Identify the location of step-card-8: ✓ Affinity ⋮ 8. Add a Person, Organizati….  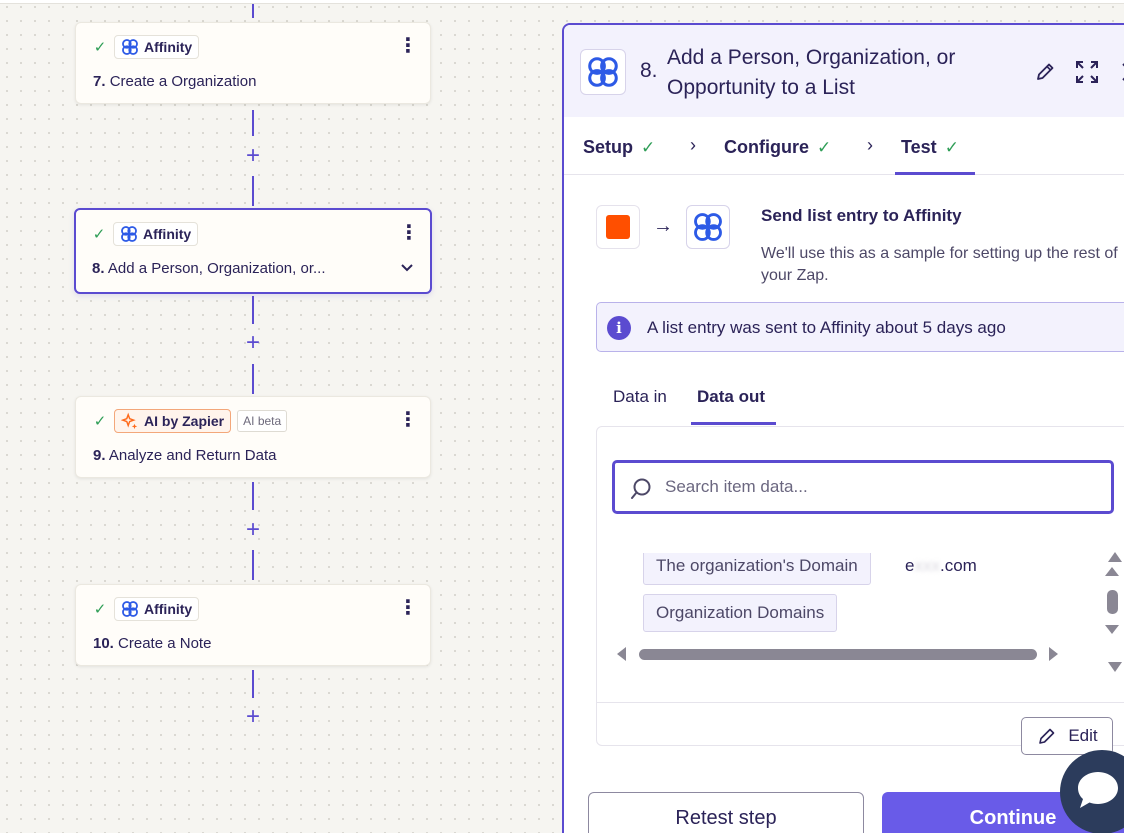
(253, 251).